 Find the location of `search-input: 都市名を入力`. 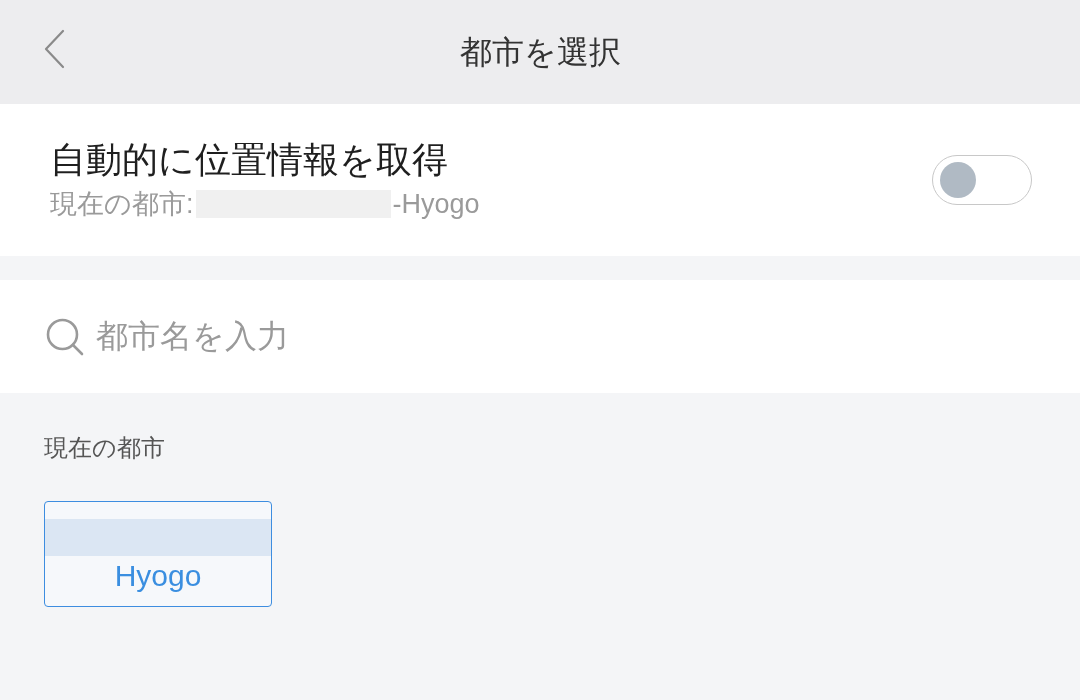

search-input: 都市名を入力 is located at coordinates (568, 336).